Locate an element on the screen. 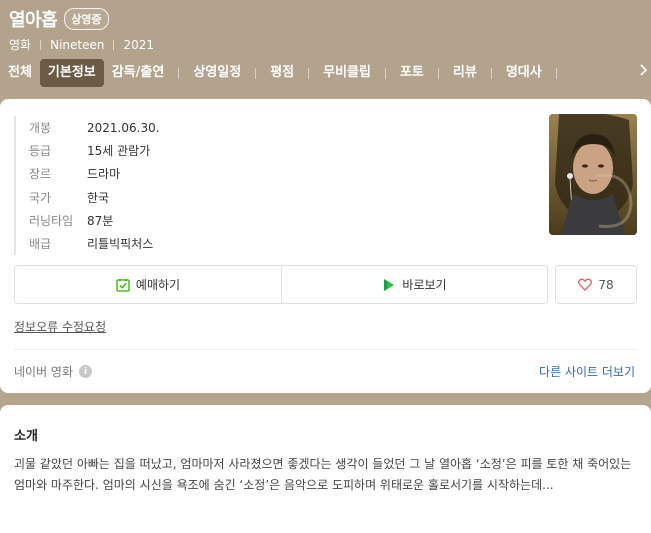 This screenshot has width=651, height=533. info-label: 등급 is located at coordinates (40, 151).